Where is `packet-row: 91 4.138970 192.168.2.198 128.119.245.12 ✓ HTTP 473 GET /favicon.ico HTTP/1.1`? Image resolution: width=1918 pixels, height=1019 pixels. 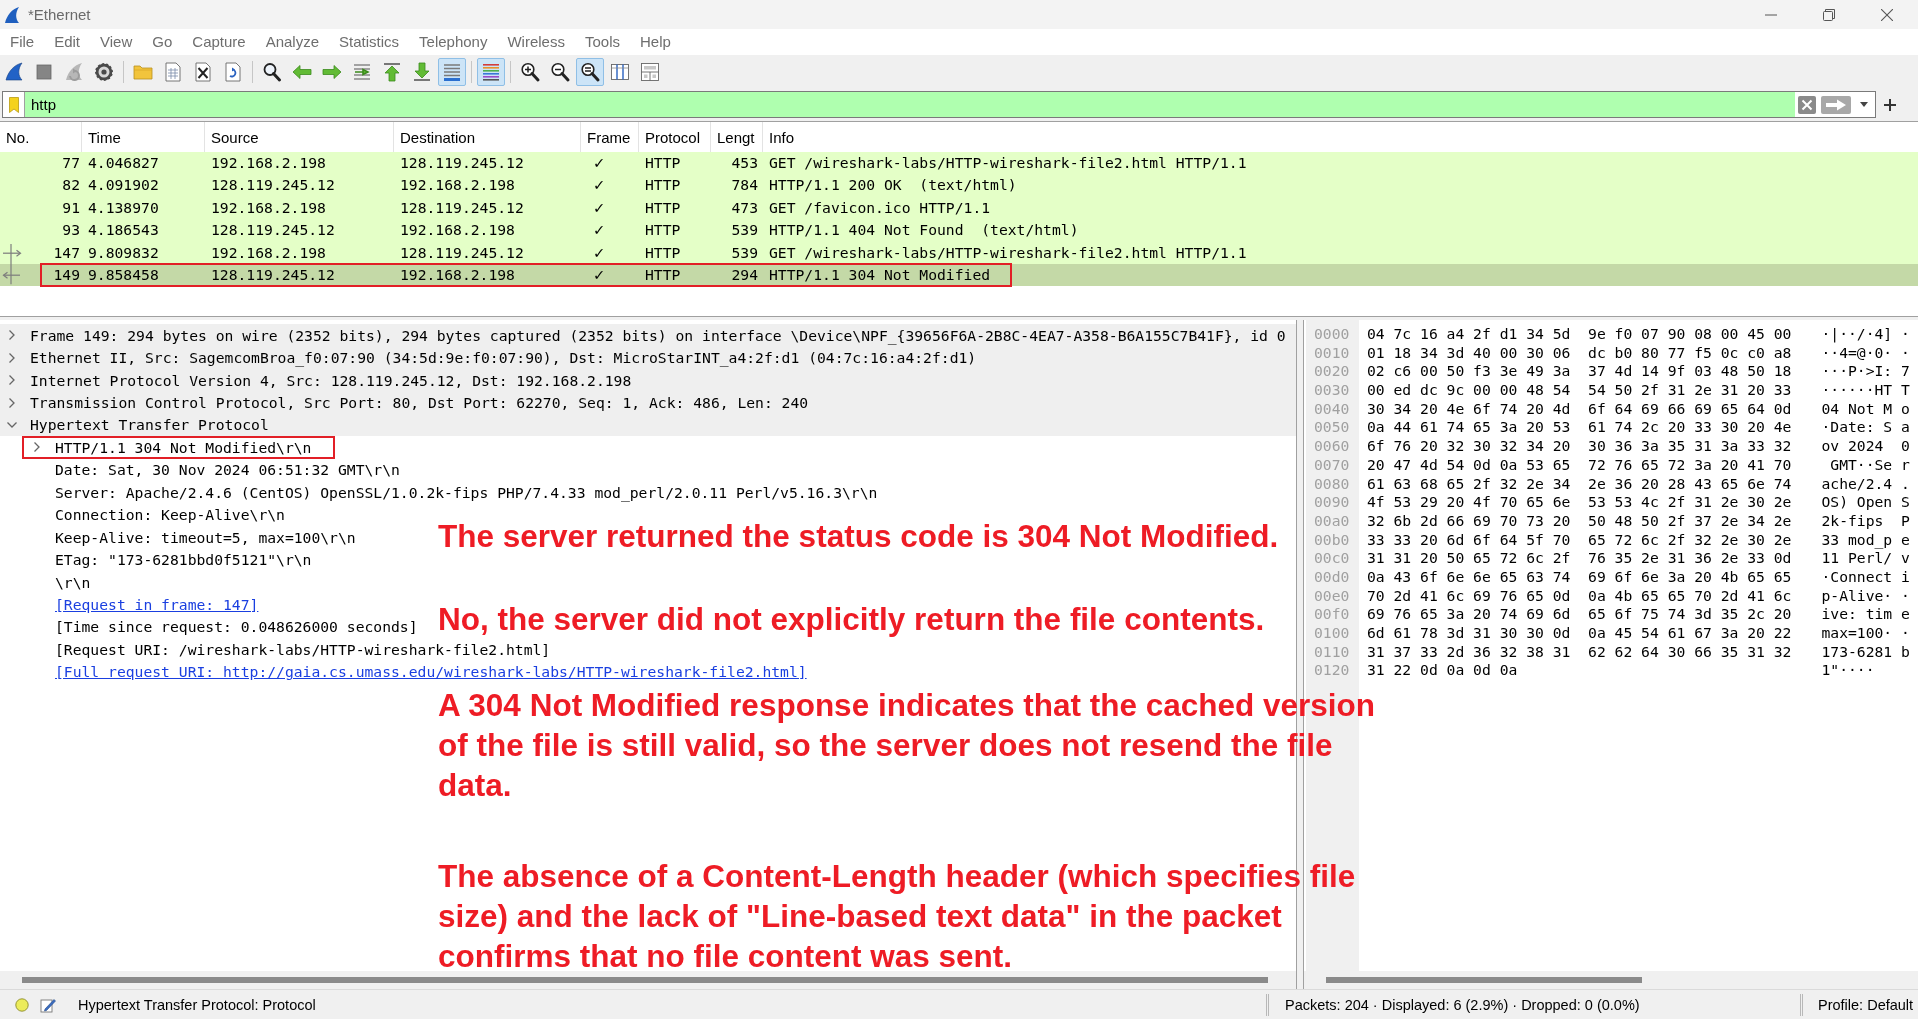 packet-row: 91 4.138970 192.168.2.198 128.119.245.12 ✓ HTTP 473 GET /favicon.ico HTTP/1.1 is located at coordinates (959, 208).